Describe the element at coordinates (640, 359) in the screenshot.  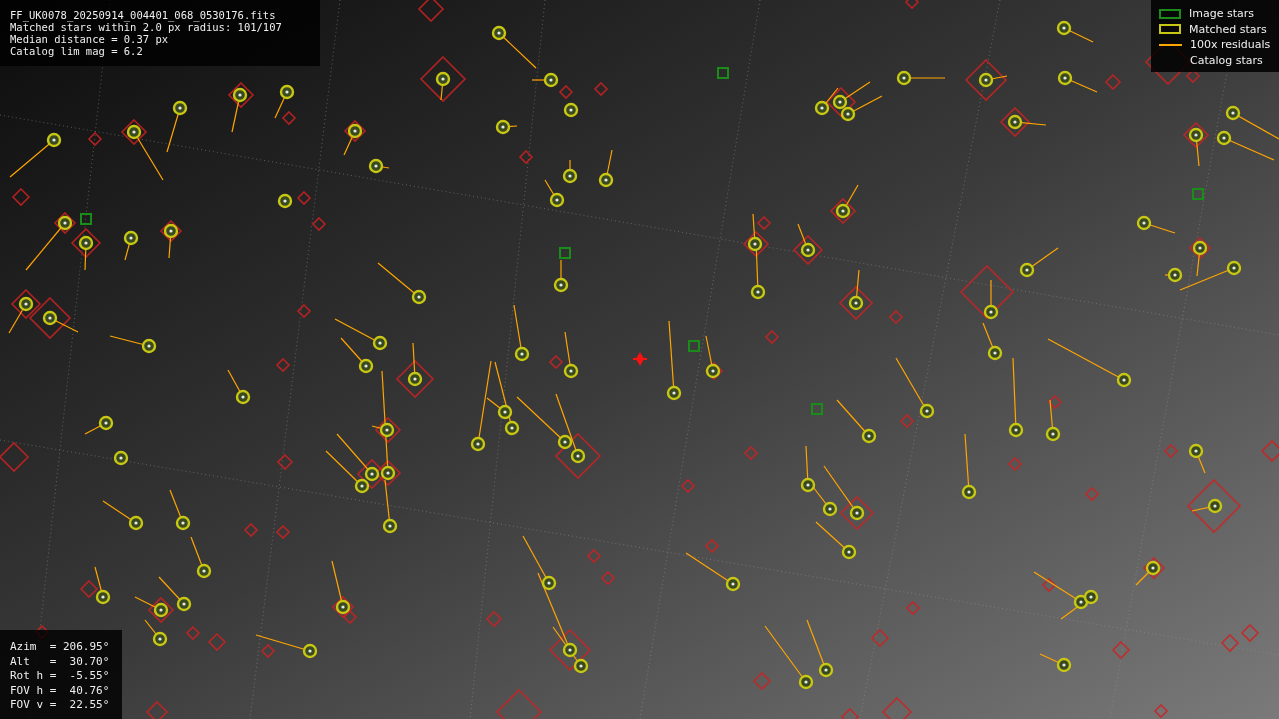
I see `center-cross-icon` at that location.